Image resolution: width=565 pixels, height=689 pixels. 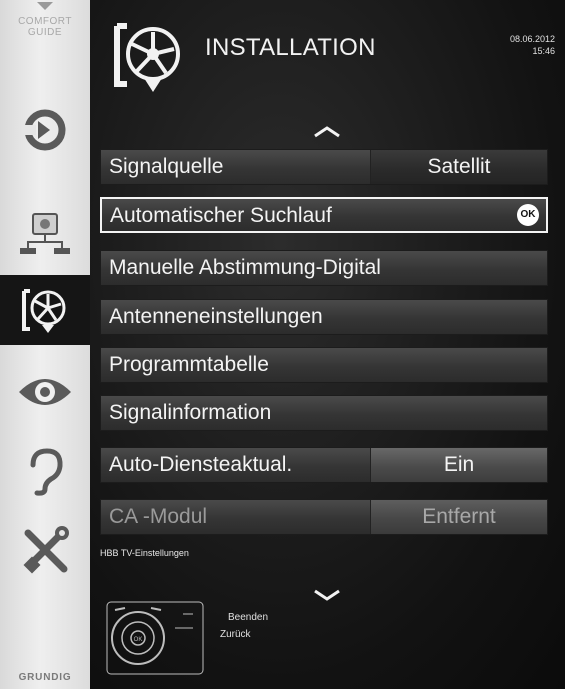 I want to click on tools-icon, so click(x=46, y=550).